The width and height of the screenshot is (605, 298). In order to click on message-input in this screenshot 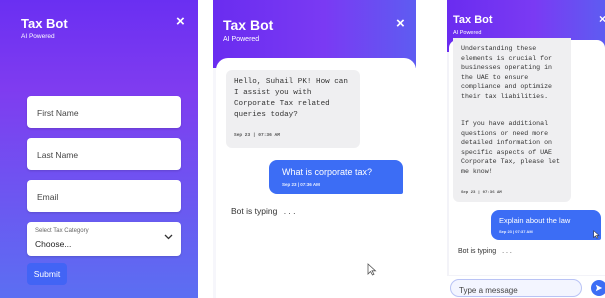, I will do `click(518, 290)`.